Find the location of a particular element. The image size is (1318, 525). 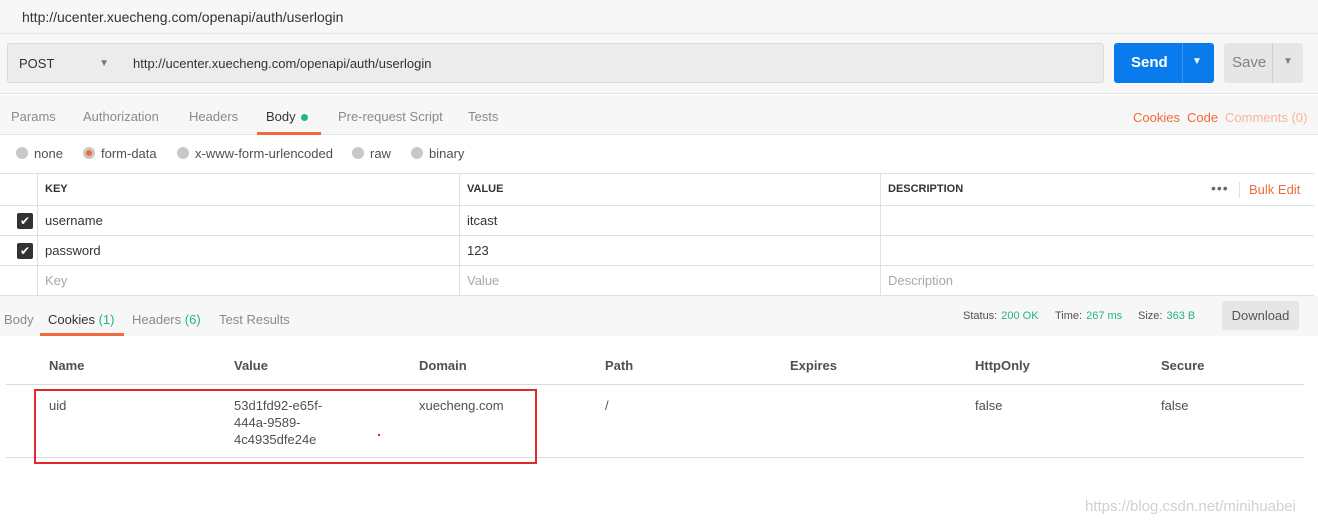

new-description-input: Description is located at coordinates (1097, 281).